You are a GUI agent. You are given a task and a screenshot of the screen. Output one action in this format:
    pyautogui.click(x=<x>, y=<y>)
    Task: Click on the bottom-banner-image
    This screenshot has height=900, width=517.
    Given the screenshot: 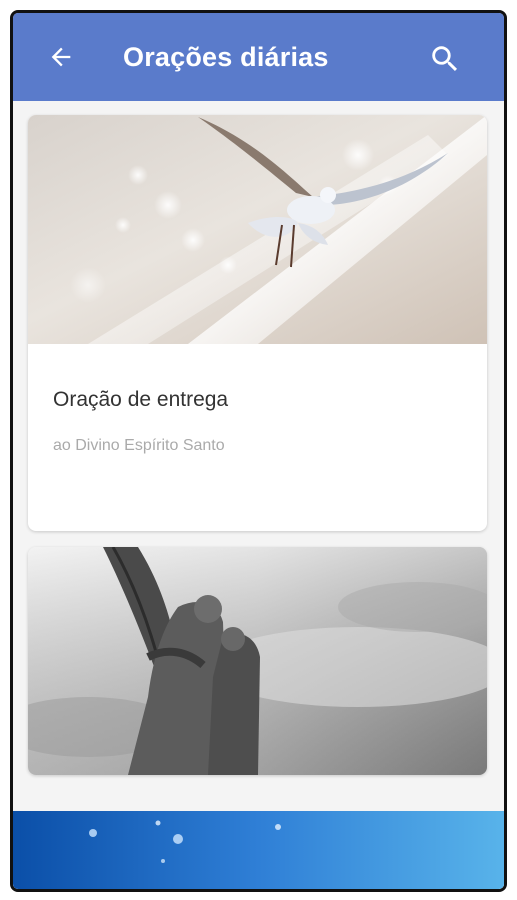 What is the action you would take?
    pyautogui.click(x=258, y=850)
    